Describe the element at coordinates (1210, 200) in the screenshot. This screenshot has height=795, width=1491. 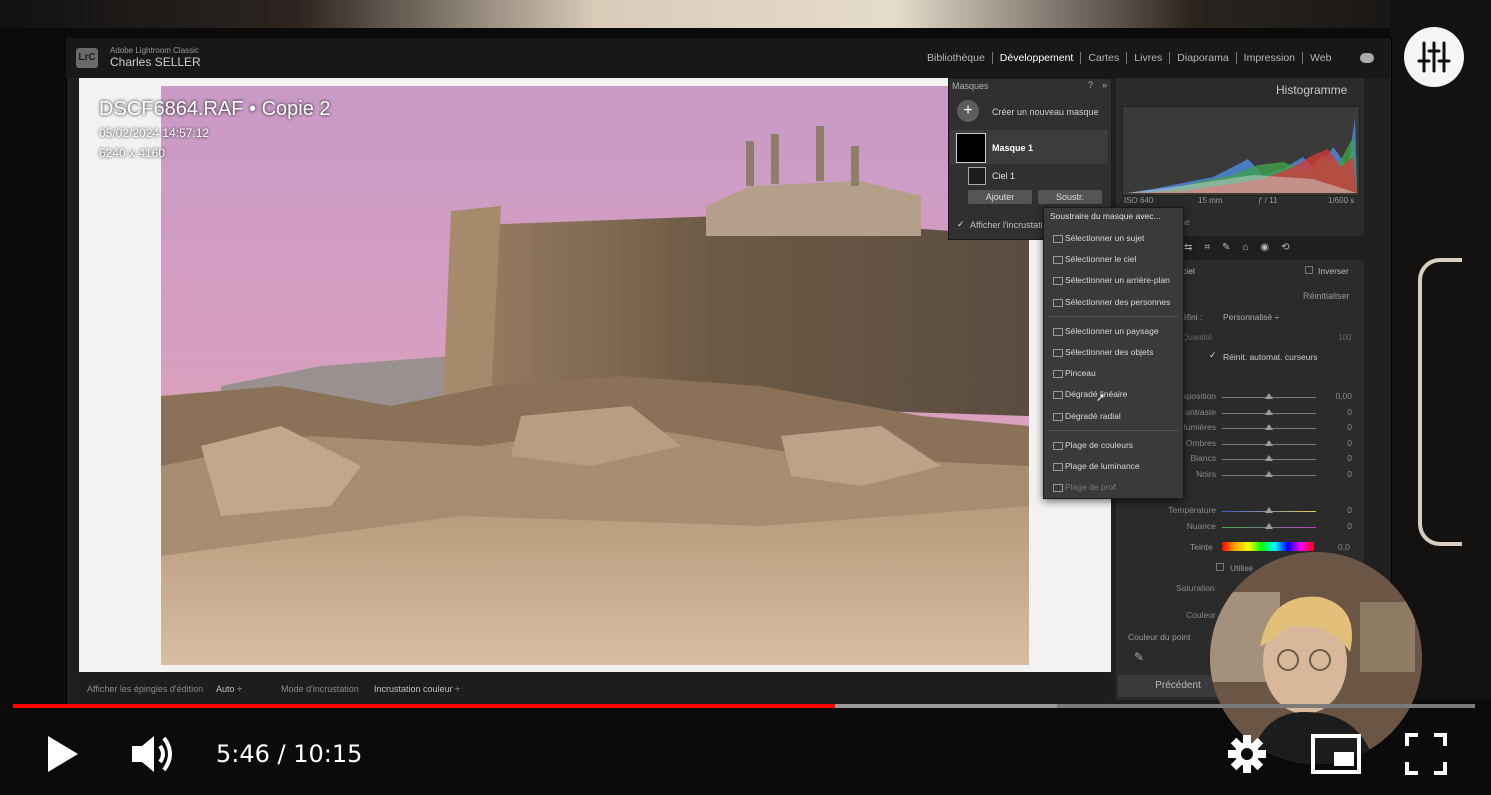
I see `meta-focal: 15 mm` at that location.